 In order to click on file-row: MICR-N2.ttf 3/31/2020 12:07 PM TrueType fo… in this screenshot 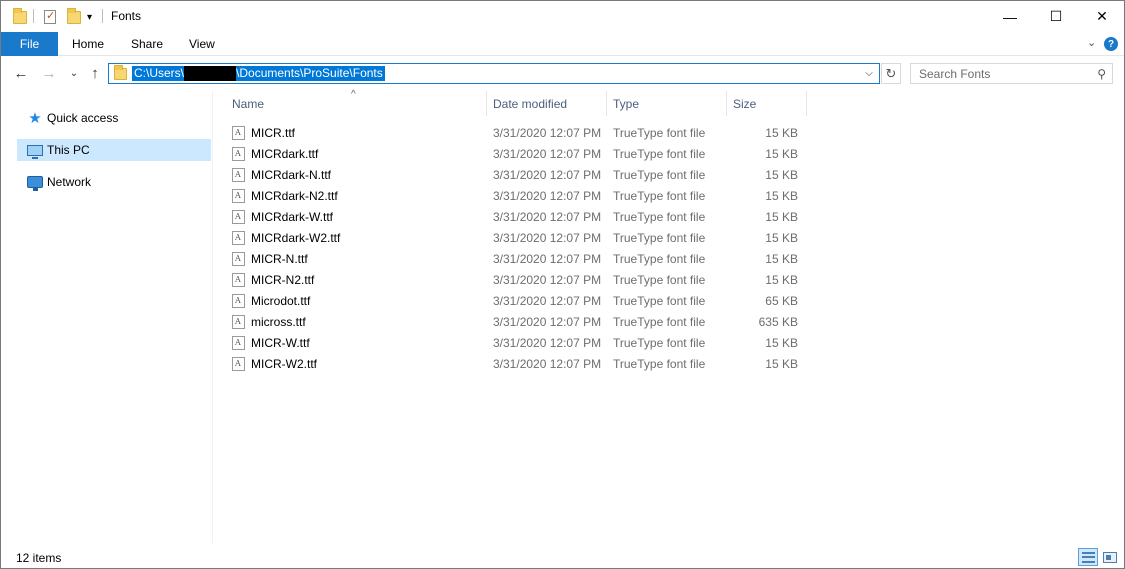, I will do `click(518, 279)`.